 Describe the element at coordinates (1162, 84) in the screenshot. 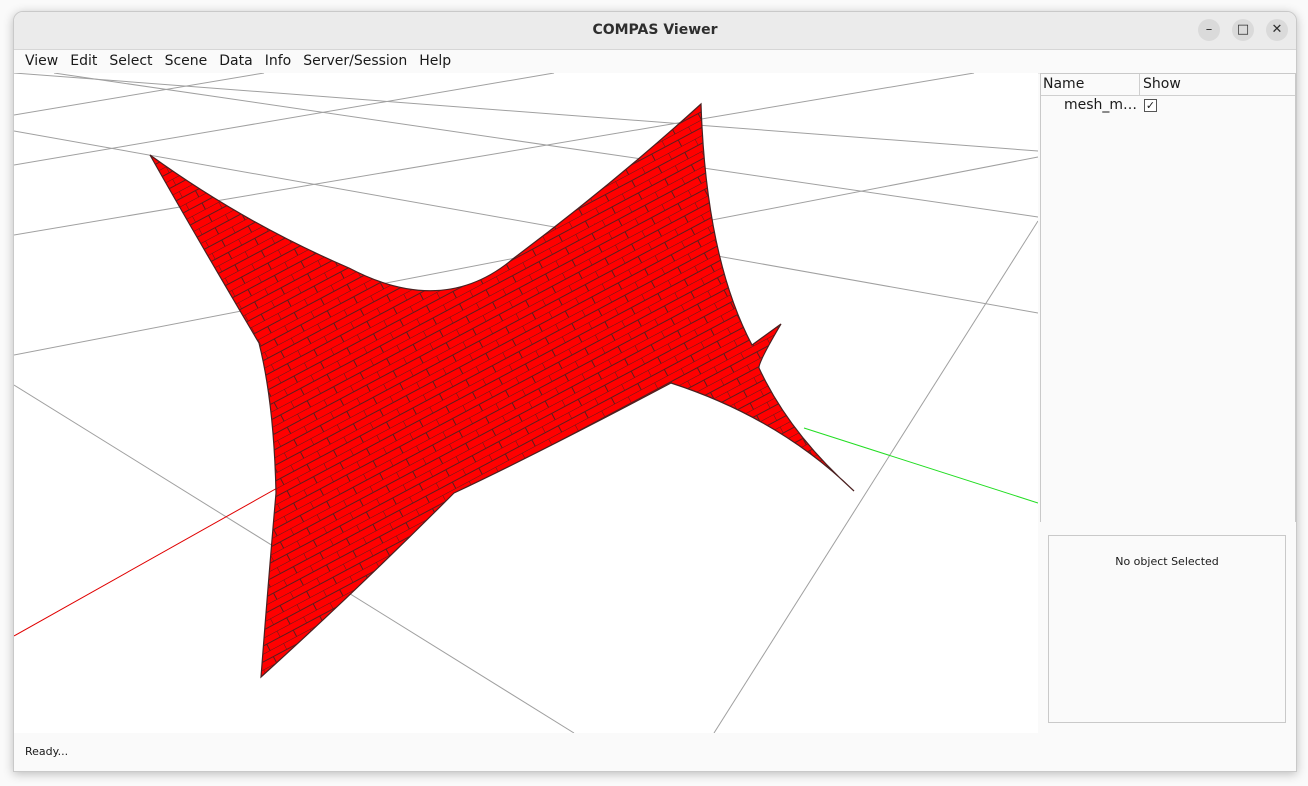

I see `column-show: Show` at that location.